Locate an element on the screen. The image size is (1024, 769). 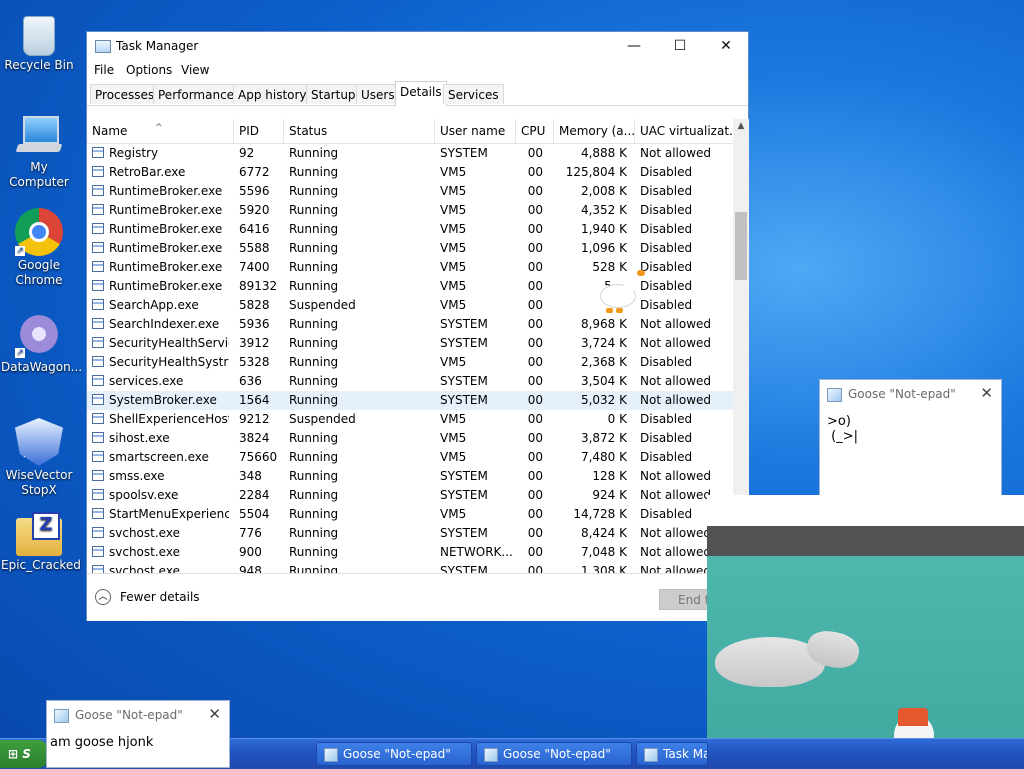
cell-mem: 3,504 K is located at coordinates (603, 381).